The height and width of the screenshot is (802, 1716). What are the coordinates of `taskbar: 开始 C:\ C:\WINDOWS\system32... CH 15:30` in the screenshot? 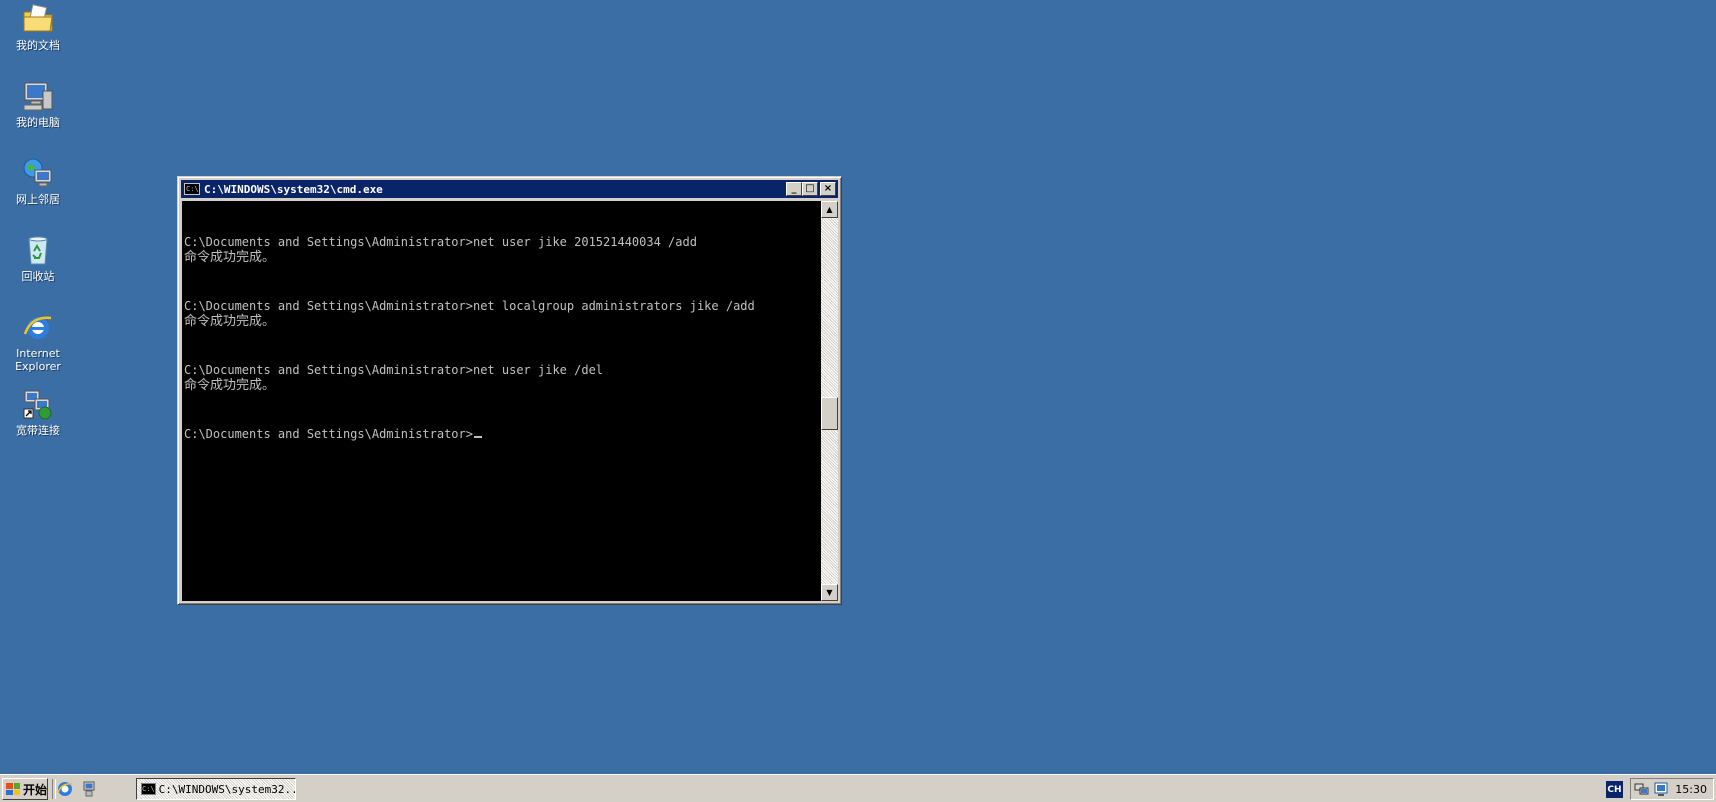 It's located at (858, 788).